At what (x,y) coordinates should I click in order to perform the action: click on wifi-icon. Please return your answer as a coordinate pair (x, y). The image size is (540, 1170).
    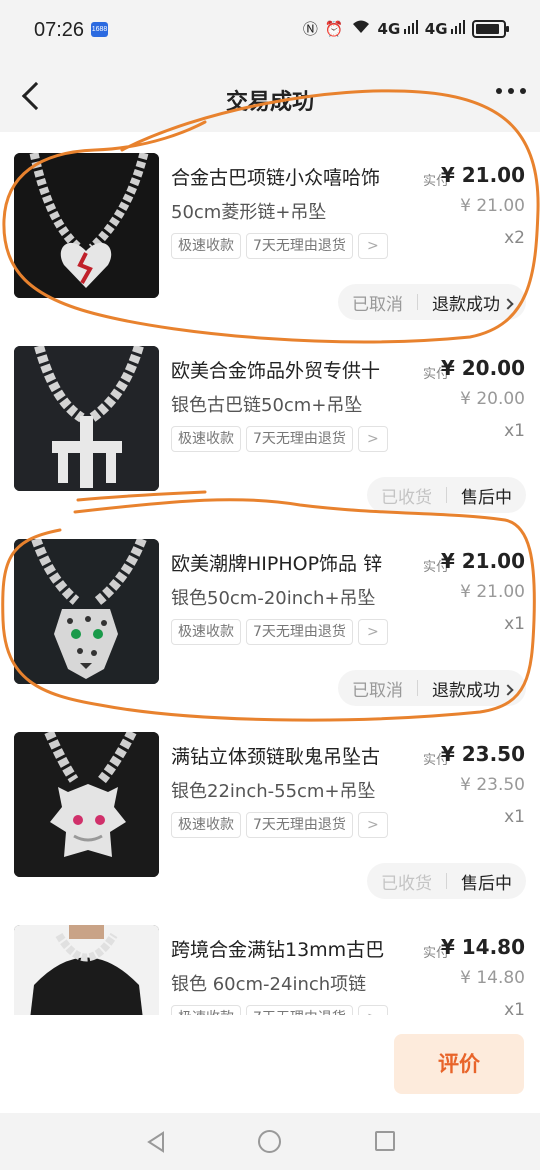
    Looking at the image, I should click on (361, 29).